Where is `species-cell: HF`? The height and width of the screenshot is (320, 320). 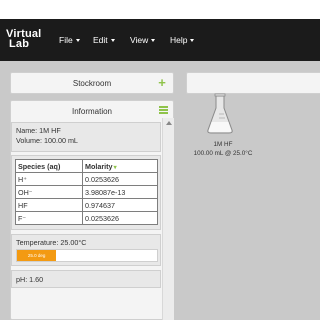
species-cell: HF is located at coordinates (49, 205).